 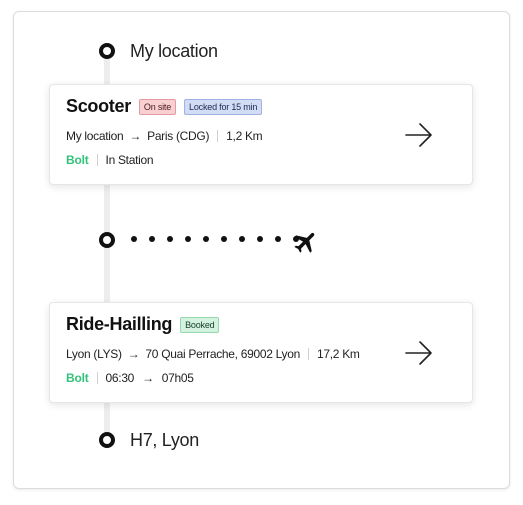 What do you see at coordinates (223, 106) in the screenshot?
I see `status-badge: Locked for 15 min` at bounding box center [223, 106].